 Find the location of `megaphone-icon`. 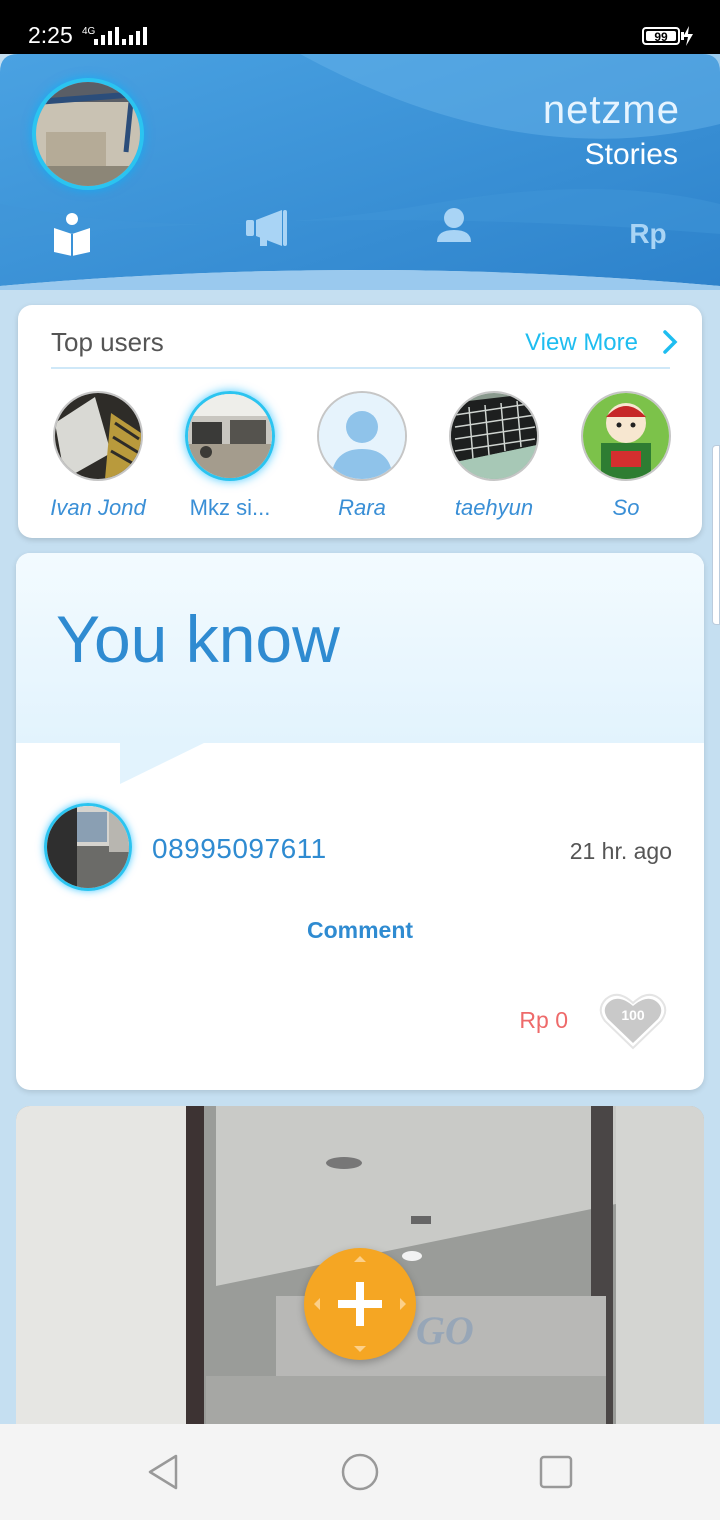

megaphone-icon is located at coordinates (266, 228).